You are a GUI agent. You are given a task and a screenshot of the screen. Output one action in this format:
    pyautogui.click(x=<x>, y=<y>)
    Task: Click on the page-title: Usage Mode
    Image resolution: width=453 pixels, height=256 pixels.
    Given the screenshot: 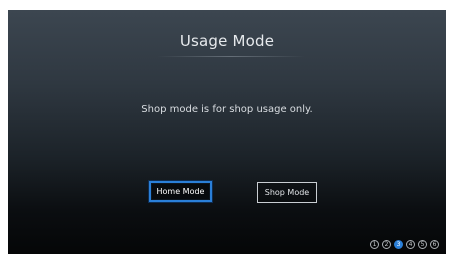 What is the action you would take?
    pyautogui.click(x=227, y=41)
    